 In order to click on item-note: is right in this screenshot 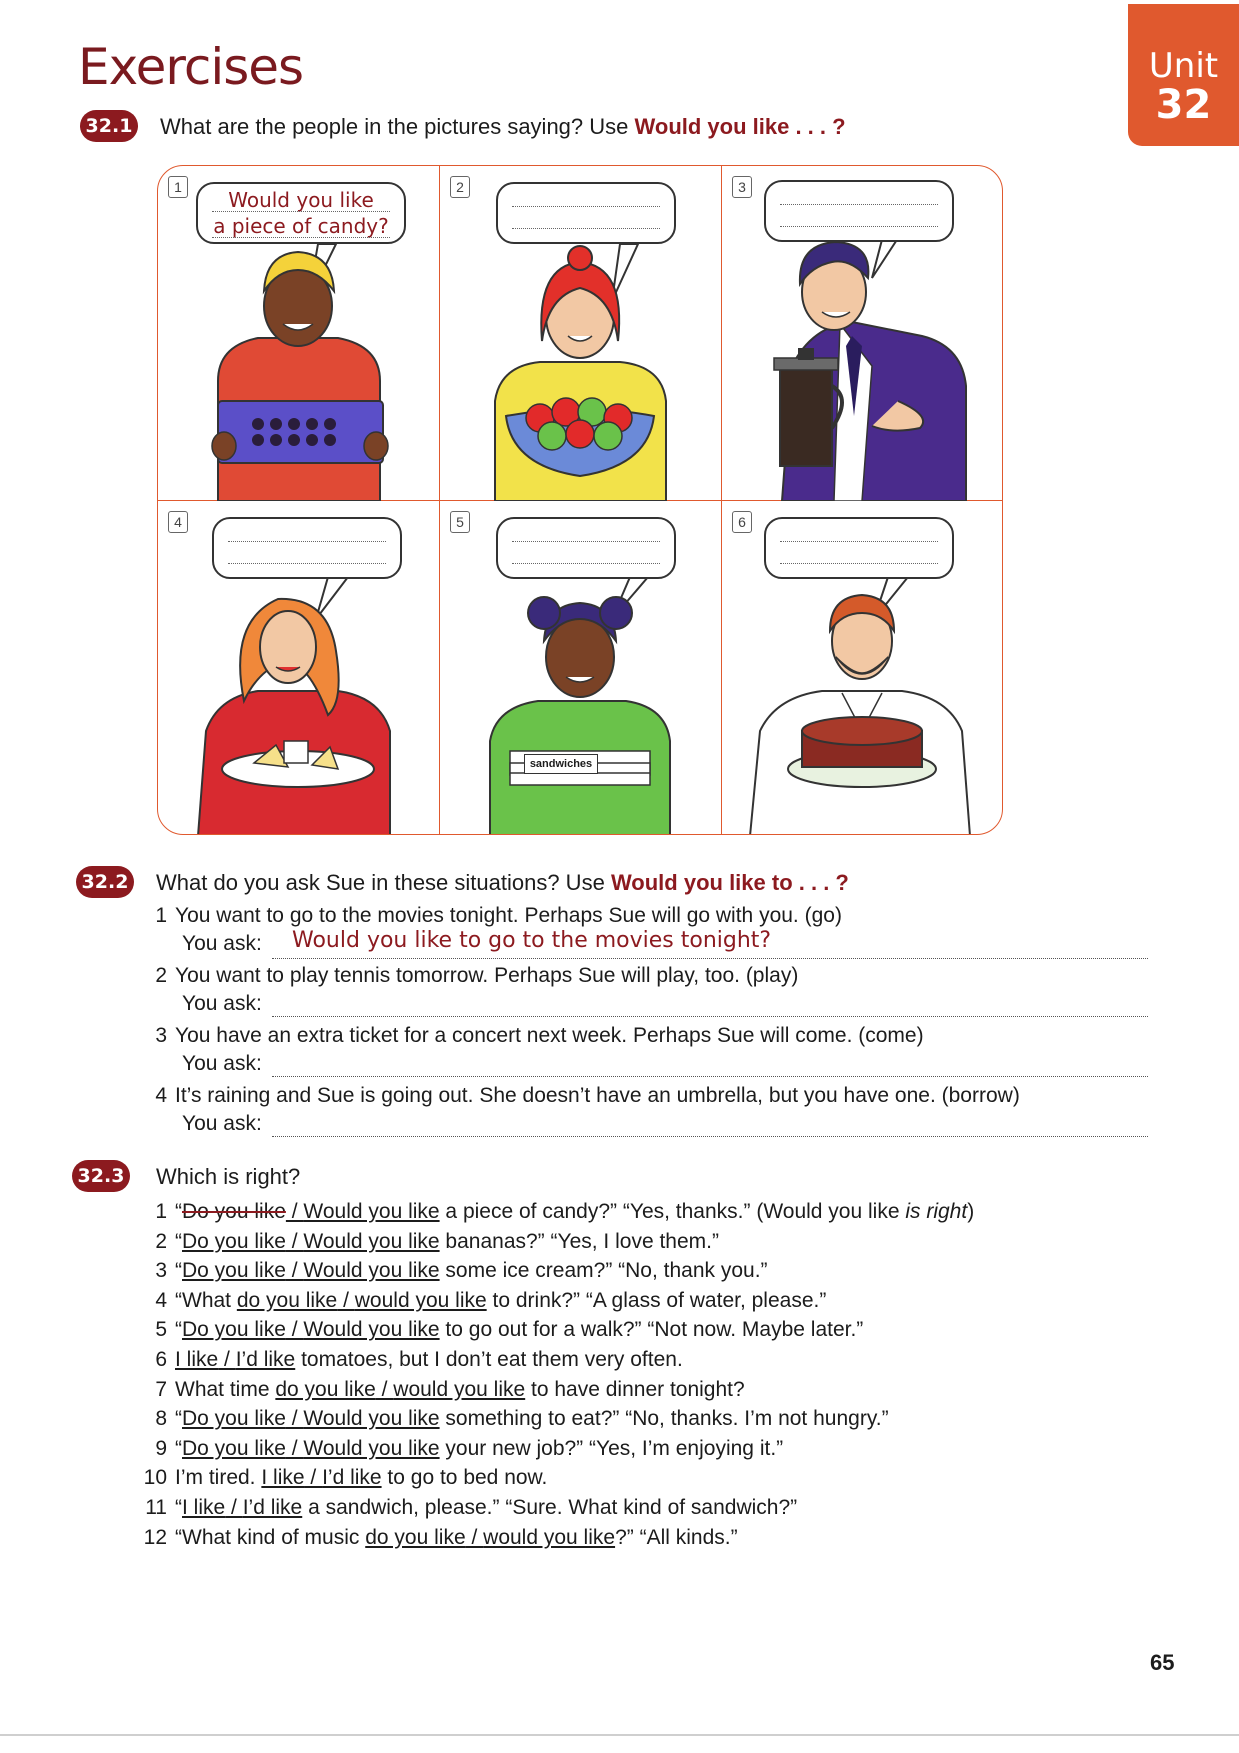, I will do `click(936, 1211)`.